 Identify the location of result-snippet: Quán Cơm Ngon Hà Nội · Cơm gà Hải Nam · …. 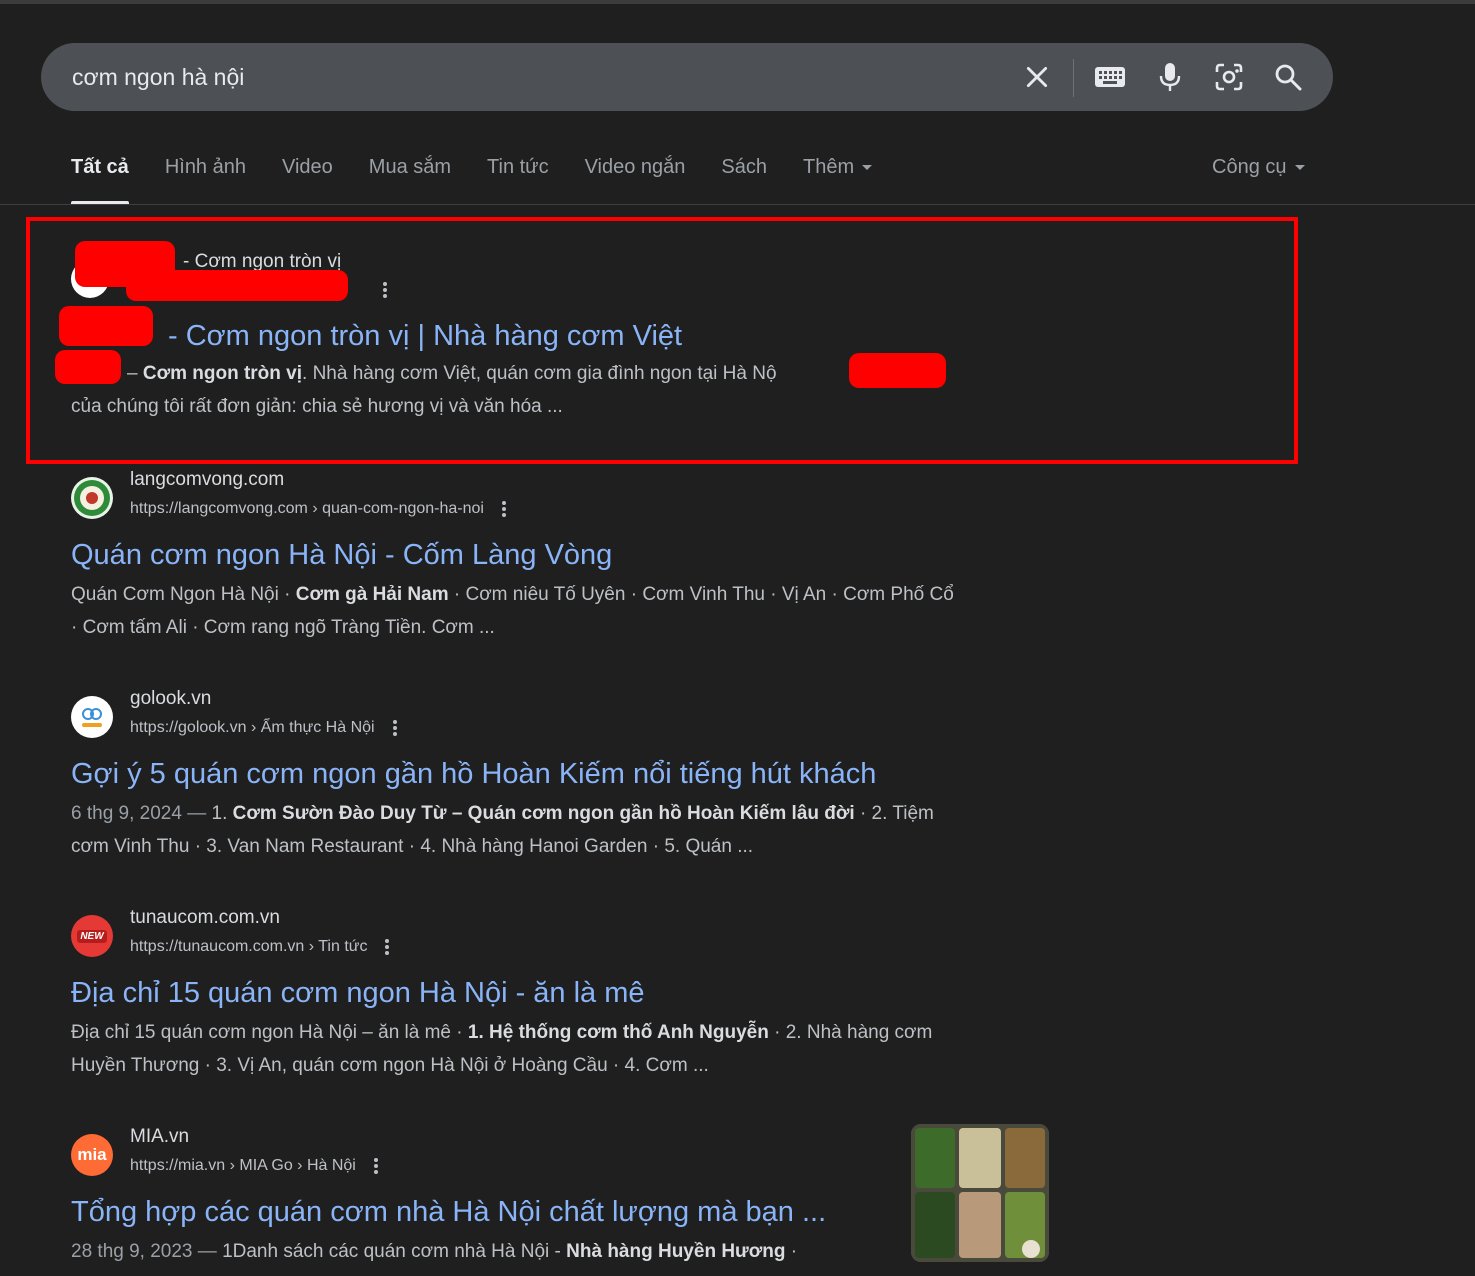
(512, 611).